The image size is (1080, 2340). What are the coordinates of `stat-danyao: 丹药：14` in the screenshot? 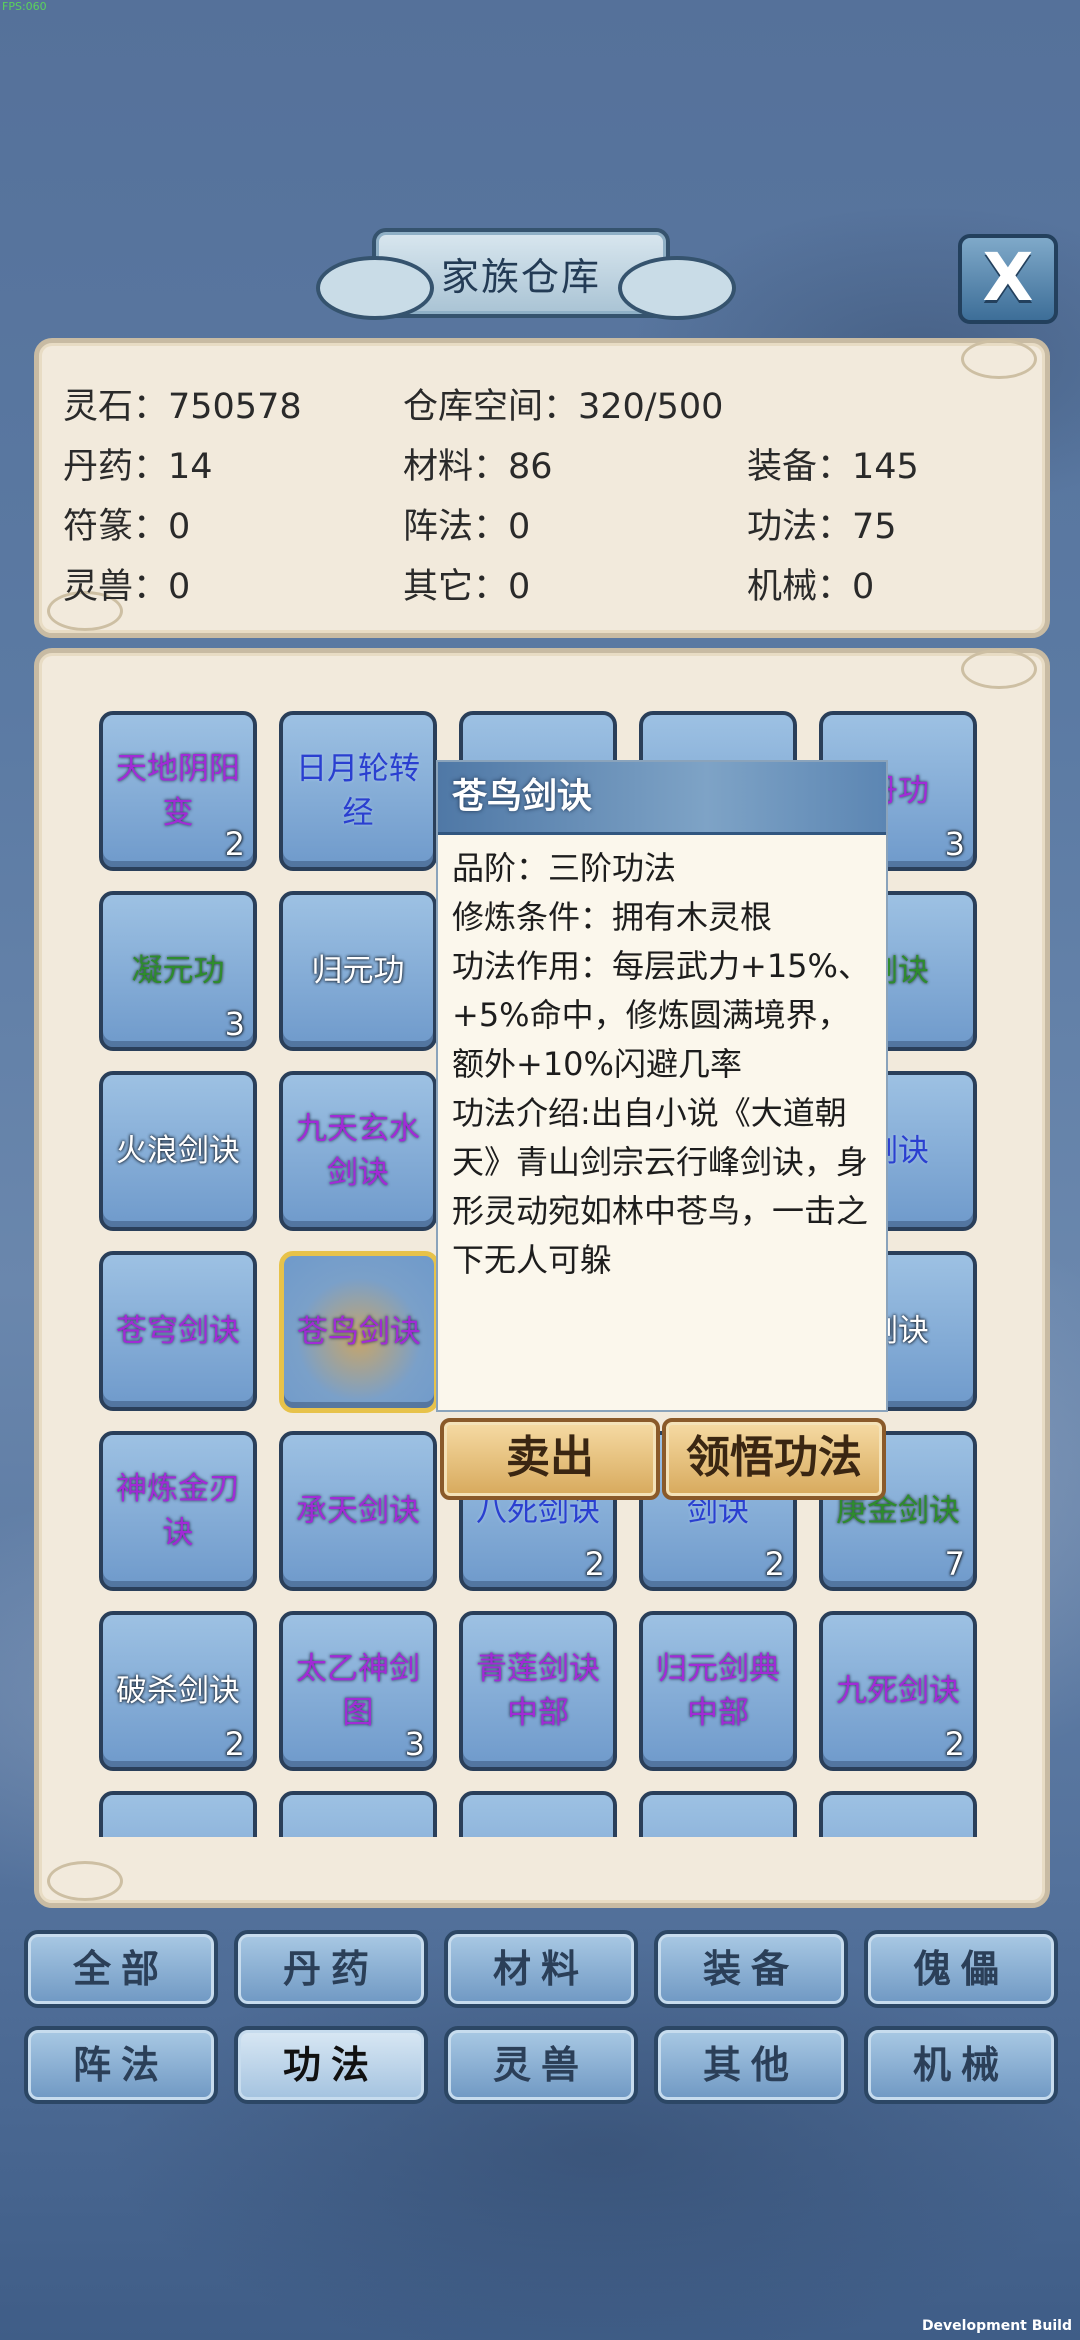 It's located at (138, 467).